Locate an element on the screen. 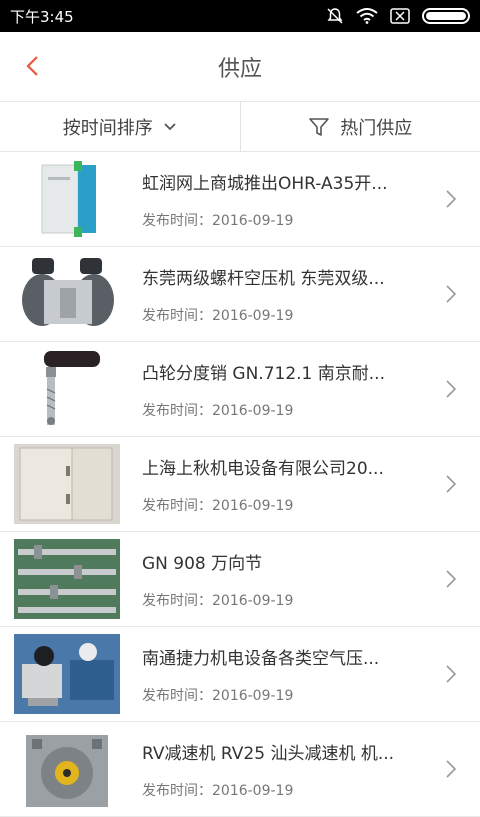  list-item: RV减速机 RV25 汕头减速机 机... 发布时间：2016-09-19 is located at coordinates (240, 769).